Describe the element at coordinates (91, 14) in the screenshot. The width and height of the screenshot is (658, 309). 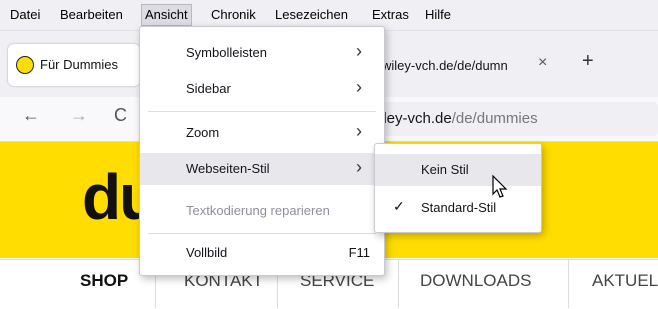
I see `menu-bearbeiten: Bearbeiten` at that location.